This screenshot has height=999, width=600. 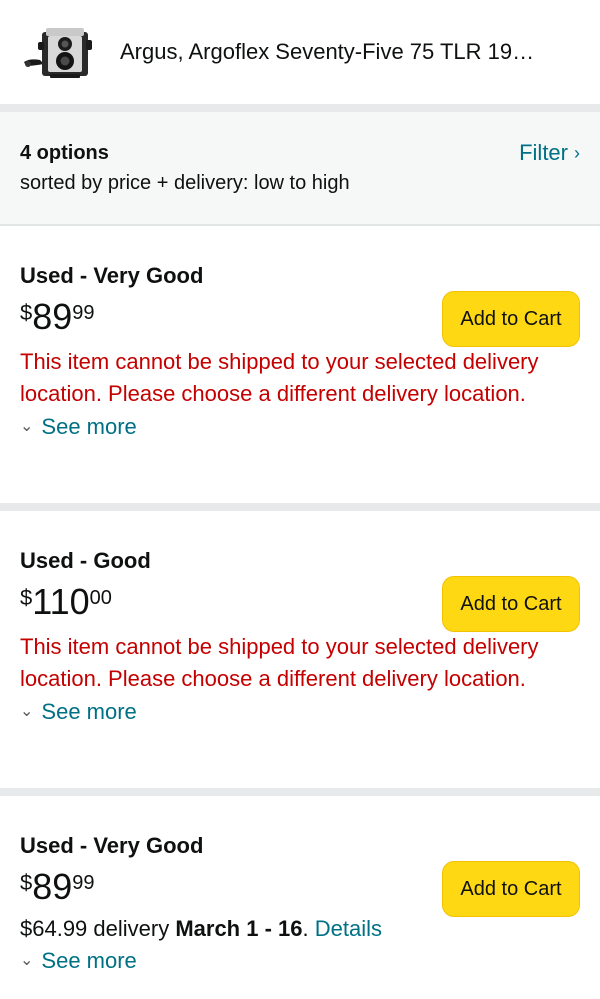 What do you see at coordinates (239, 928) in the screenshot?
I see `delivery-date: March 1 - 16` at bounding box center [239, 928].